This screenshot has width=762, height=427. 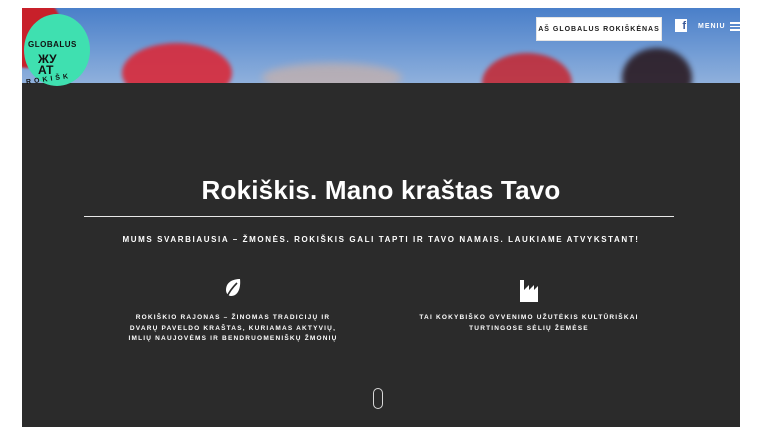 What do you see at coordinates (57, 50) in the screenshot?
I see `site-logo: GLOBALUS ЖУ АТ ROKIŠK` at bounding box center [57, 50].